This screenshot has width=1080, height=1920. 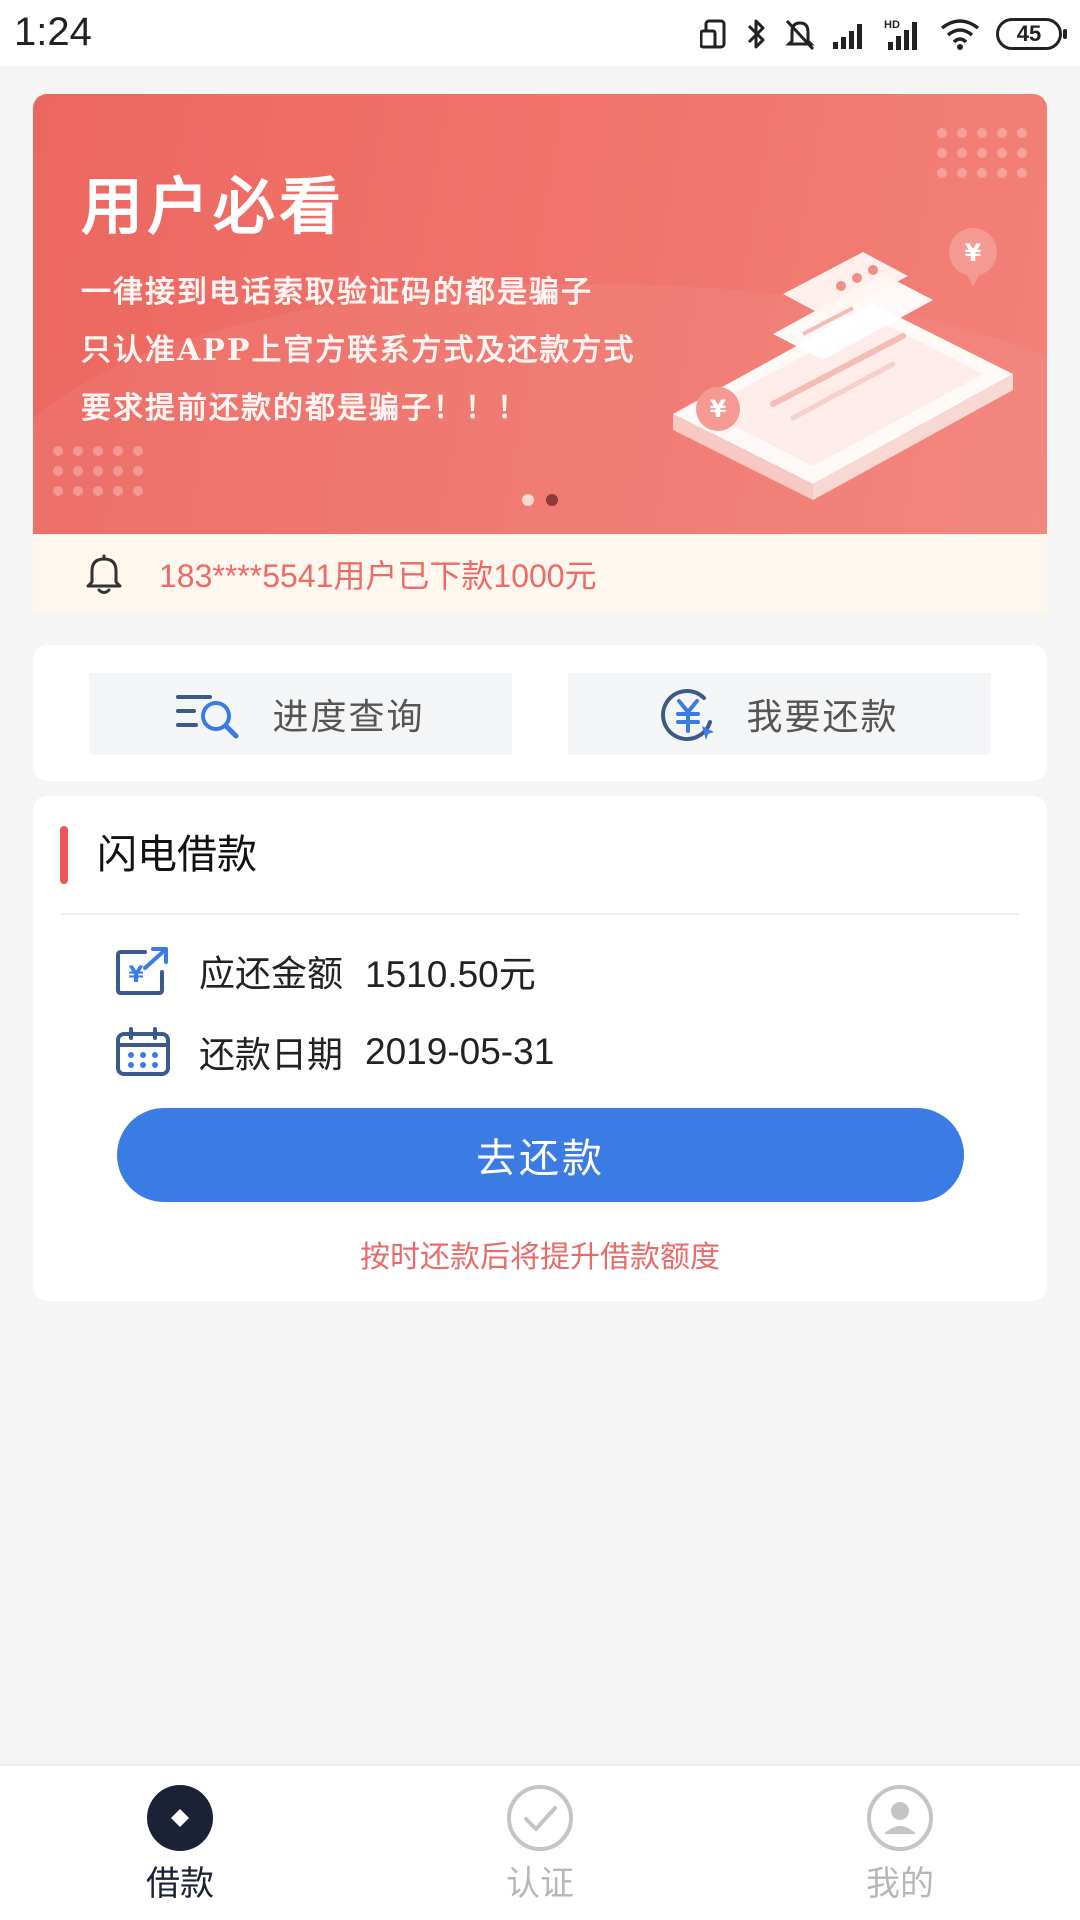 I want to click on wifi-icon, so click(x=960, y=34).